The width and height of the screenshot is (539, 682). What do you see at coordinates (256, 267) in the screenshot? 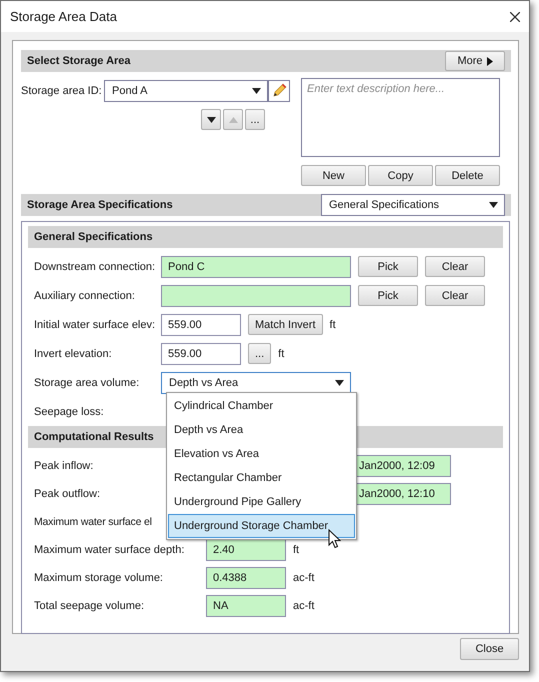
I see `connection-field: Pond C` at bounding box center [256, 267].